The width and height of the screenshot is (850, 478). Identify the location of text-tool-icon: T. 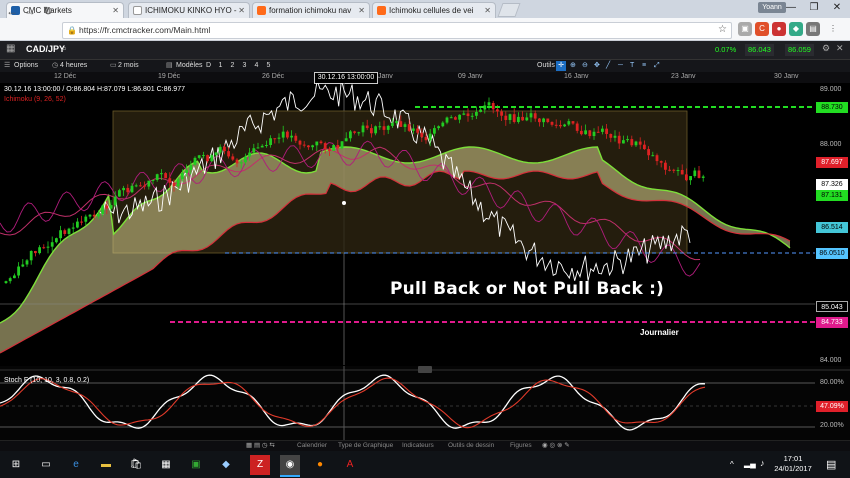
(632, 66).